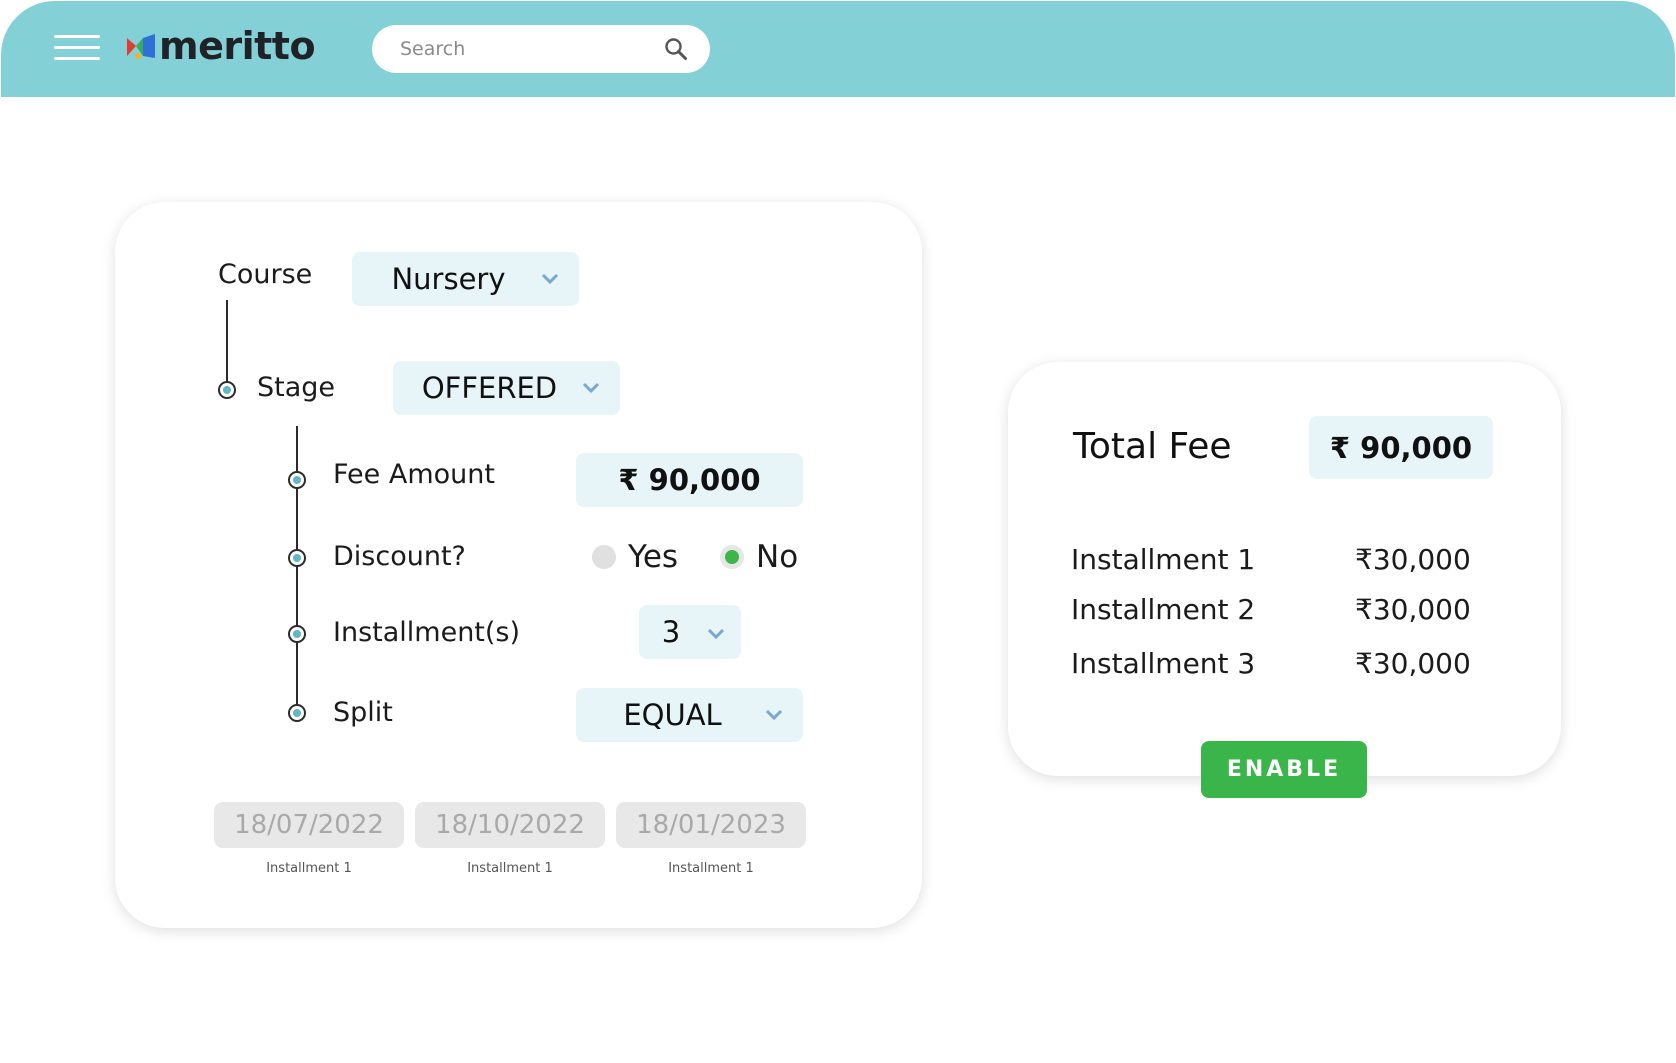 The image size is (1676, 1063). I want to click on fee-amount-value: ₹ 90,000, so click(689, 480).